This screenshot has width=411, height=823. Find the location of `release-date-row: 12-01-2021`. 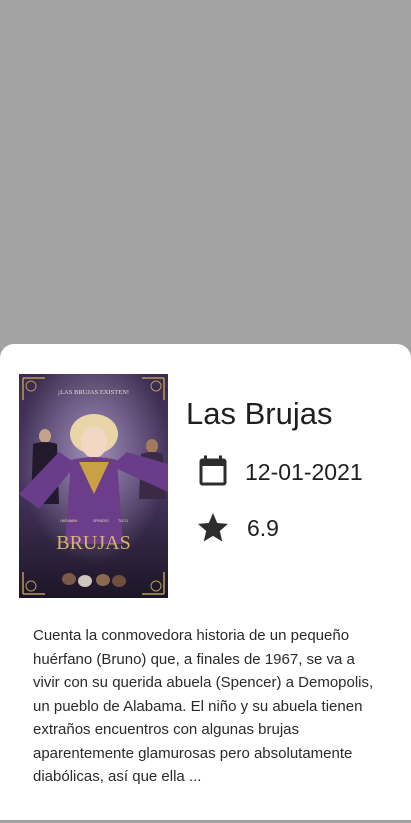

release-date-row: 12-01-2021 is located at coordinates (279, 472).